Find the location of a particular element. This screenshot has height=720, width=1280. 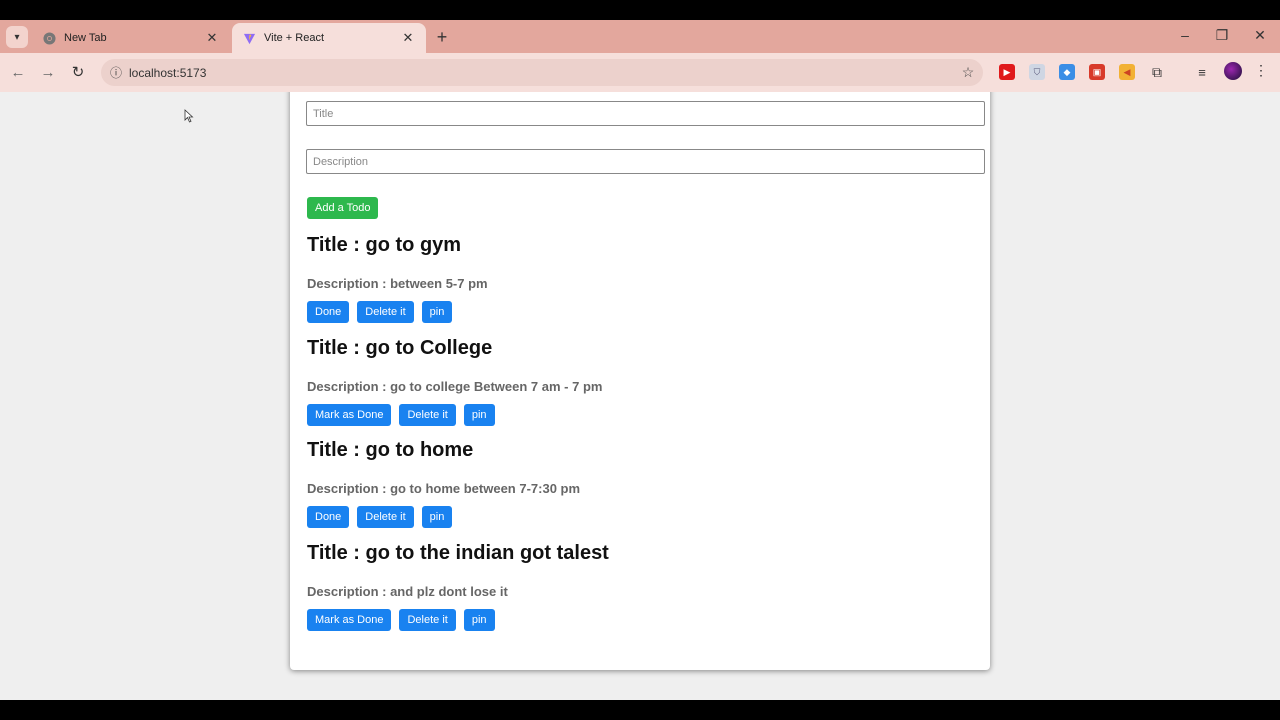

tab-vite-react: Vite + React ✕ is located at coordinates (329, 38).